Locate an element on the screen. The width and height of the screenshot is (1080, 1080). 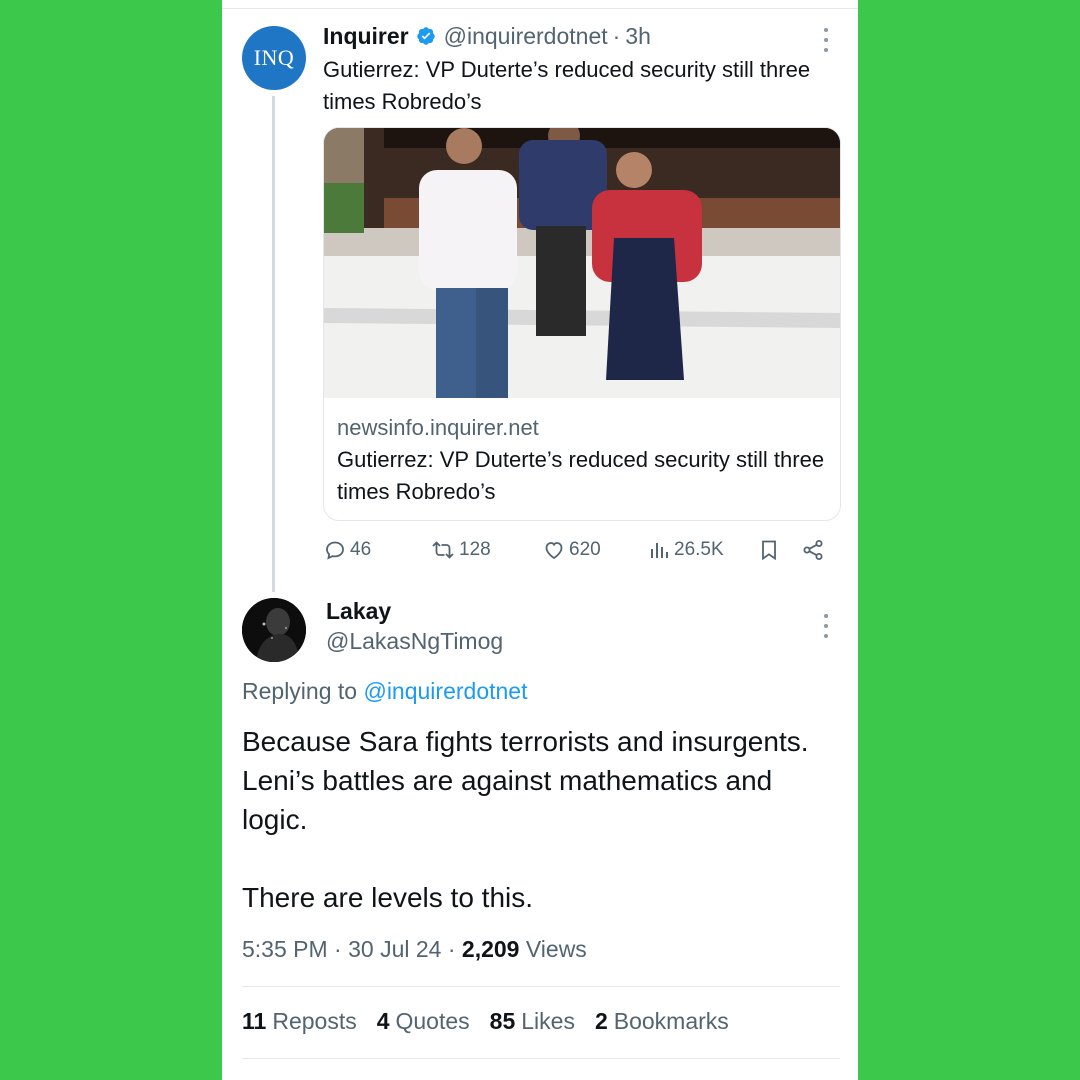
like-icon is located at coordinates (554, 550).